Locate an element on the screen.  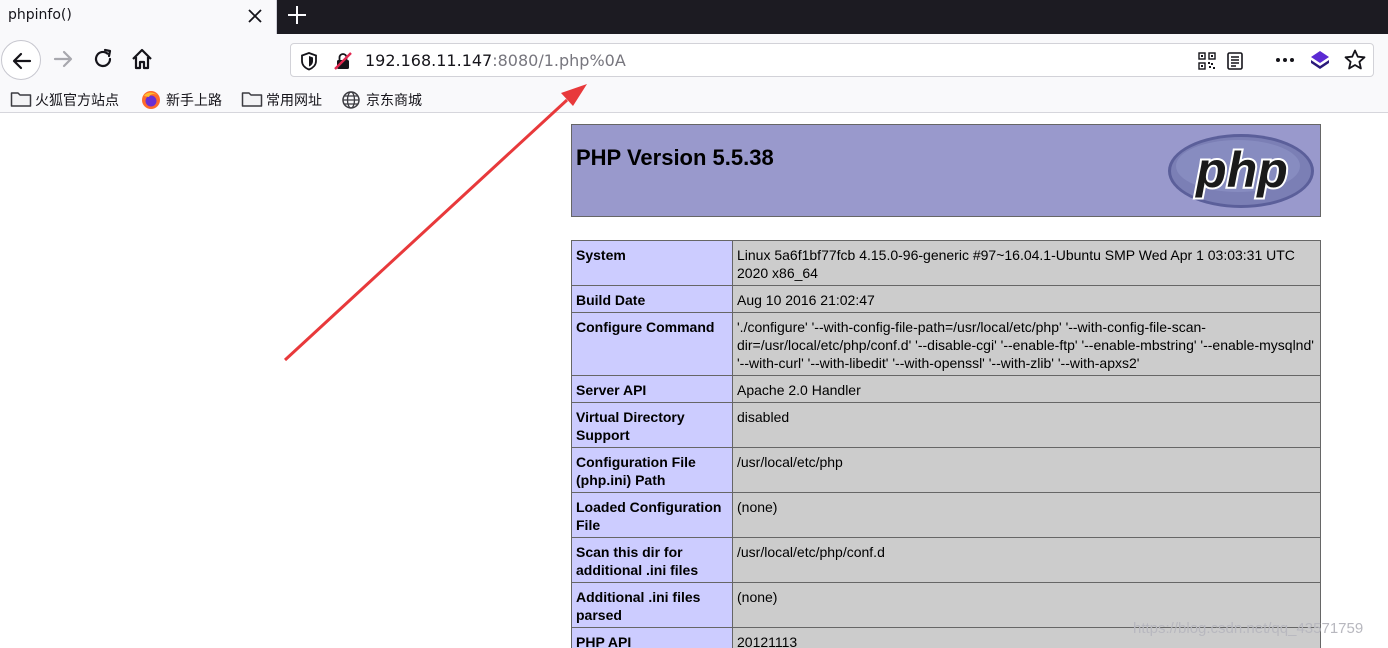
row-value: disabled is located at coordinates (1026, 425).